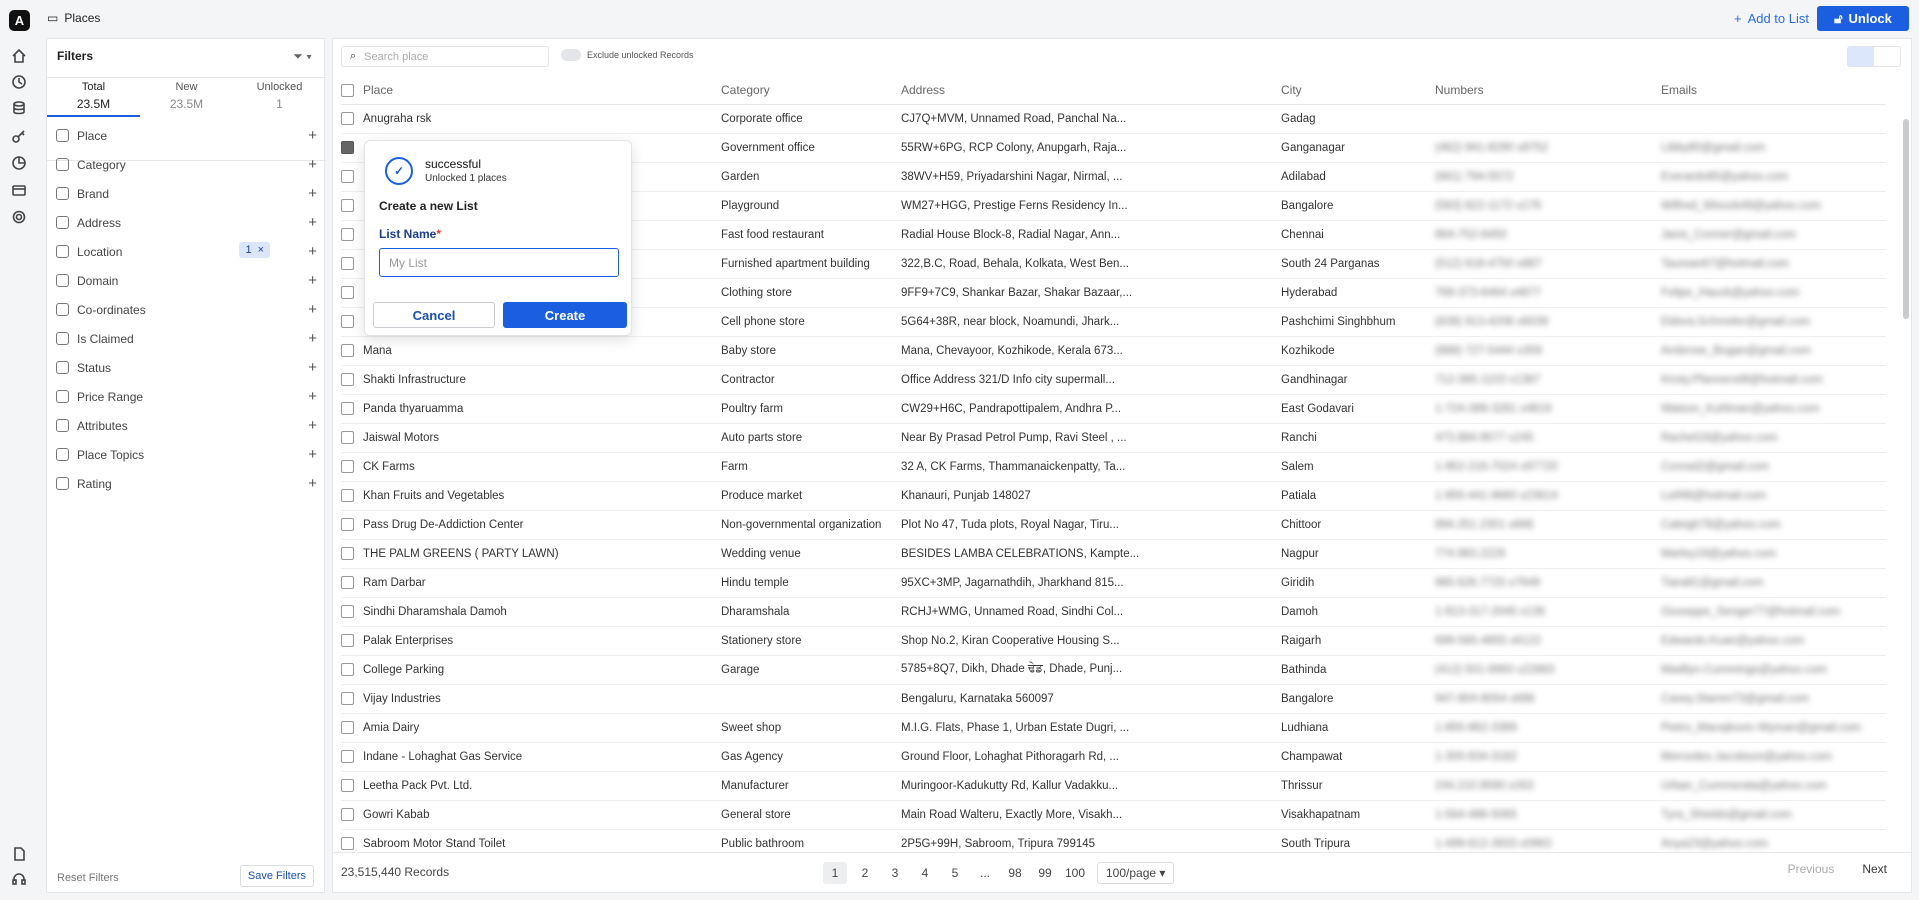  What do you see at coordinates (835, 873) in the screenshot?
I see `page-1: 1` at bounding box center [835, 873].